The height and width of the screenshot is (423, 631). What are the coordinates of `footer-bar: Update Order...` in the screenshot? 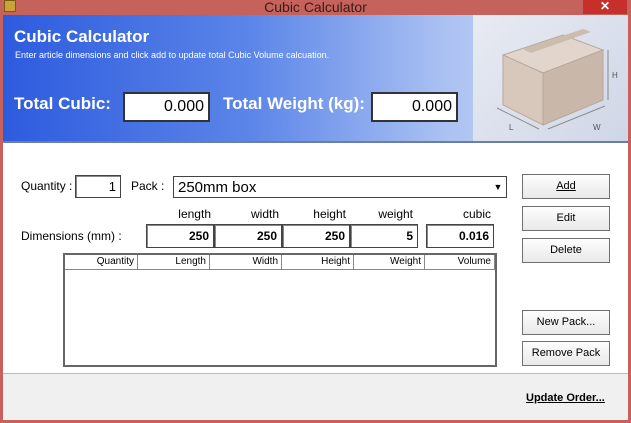 It's located at (315, 396).